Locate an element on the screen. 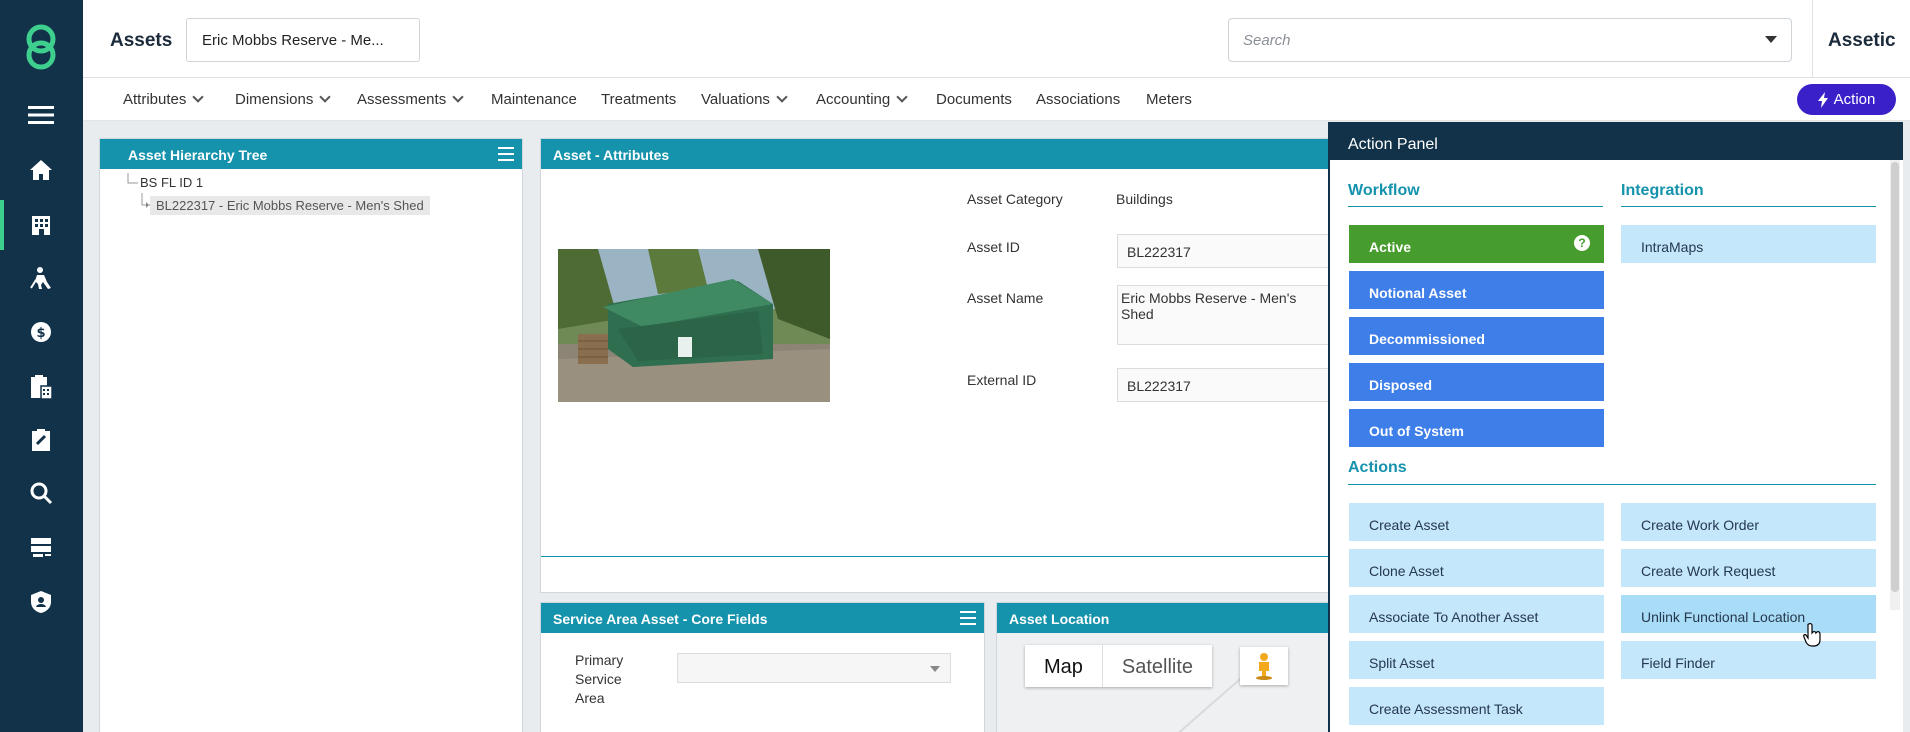  asset-category-label: Asset Category is located at coordinates (1015, 199).